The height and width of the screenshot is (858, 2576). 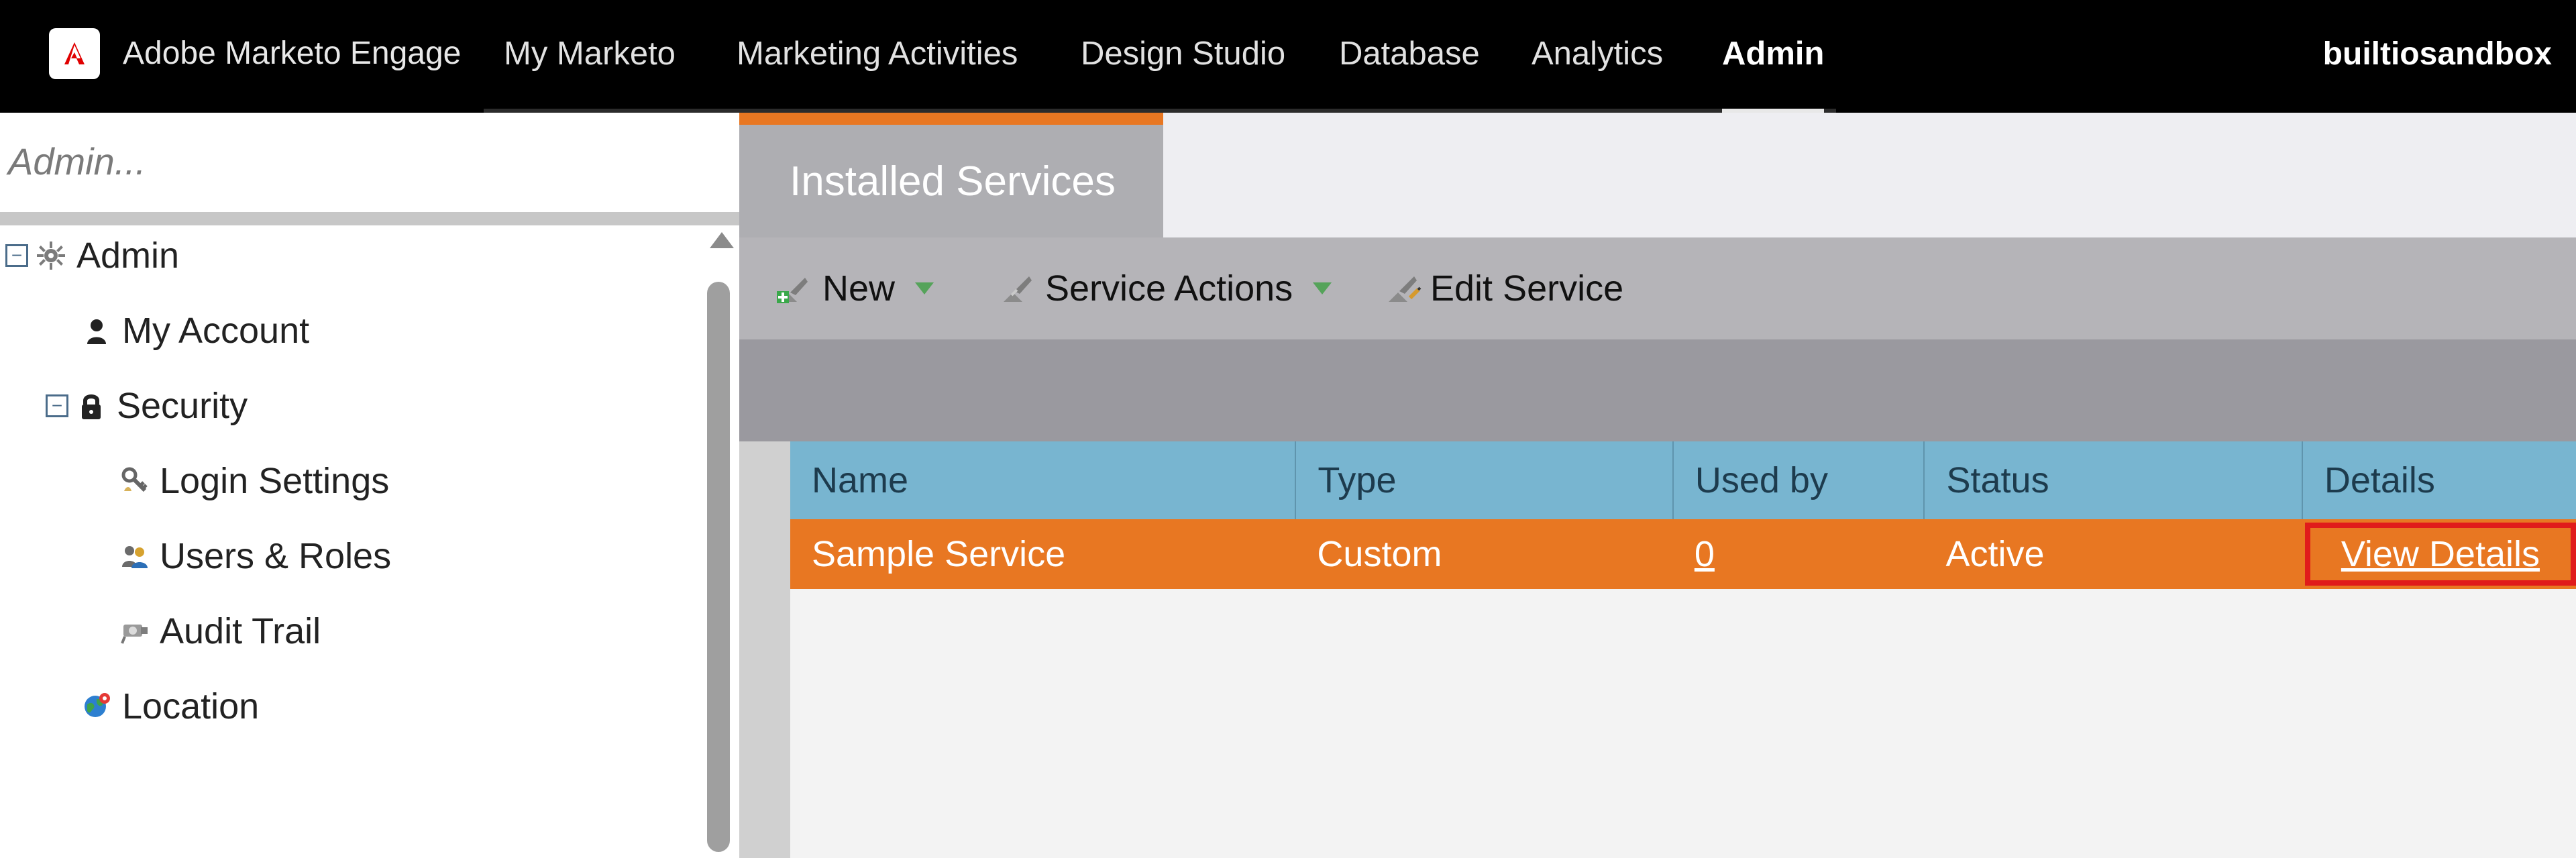 I want to click on cell-name: Sample Service, so click(x=939, y=554).